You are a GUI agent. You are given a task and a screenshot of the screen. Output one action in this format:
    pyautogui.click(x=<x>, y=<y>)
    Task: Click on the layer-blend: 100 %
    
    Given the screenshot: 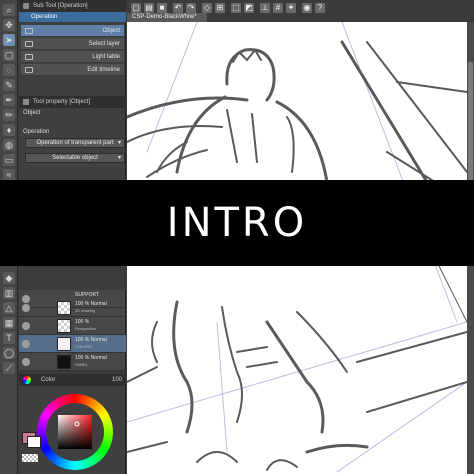 What is the action you would take?
    pyautogui.click(x=82, y=322)
    